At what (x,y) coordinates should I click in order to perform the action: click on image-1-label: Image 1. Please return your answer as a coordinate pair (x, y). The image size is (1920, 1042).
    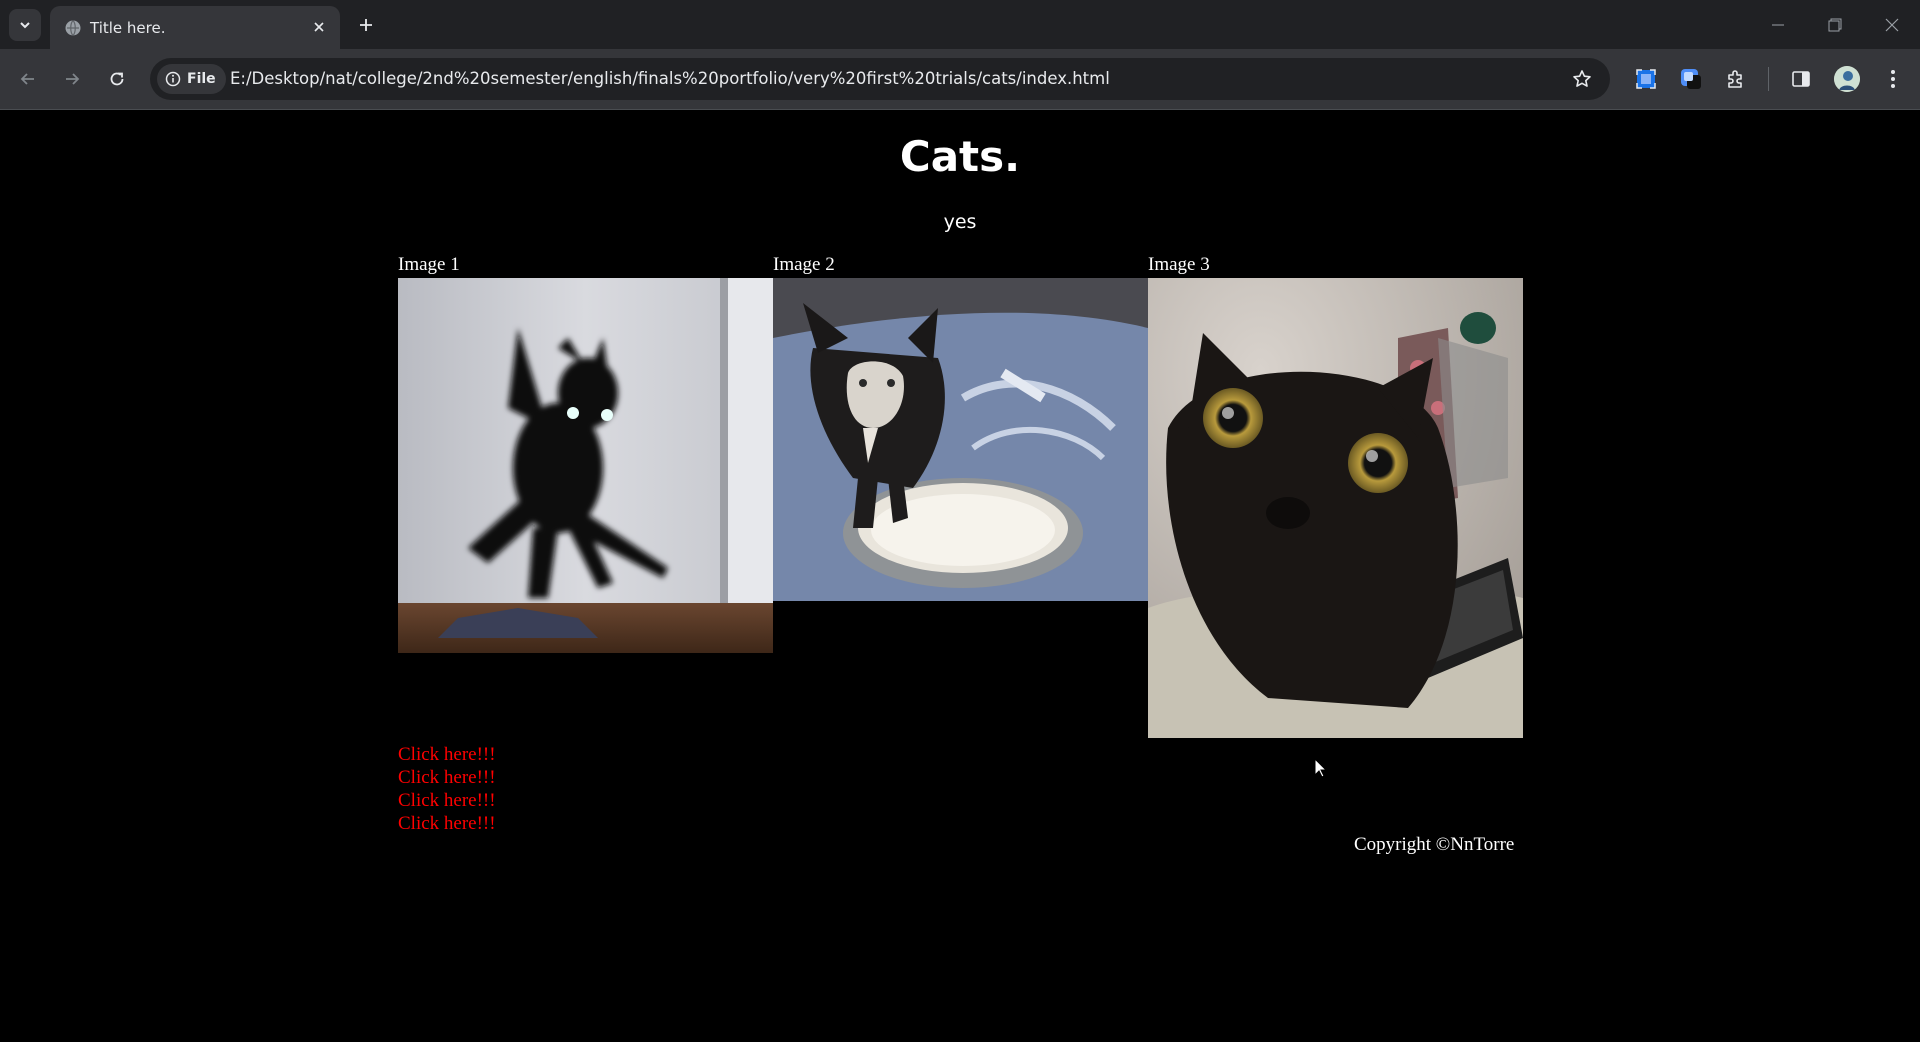
    Looking at the image, I should click on (429, 264).